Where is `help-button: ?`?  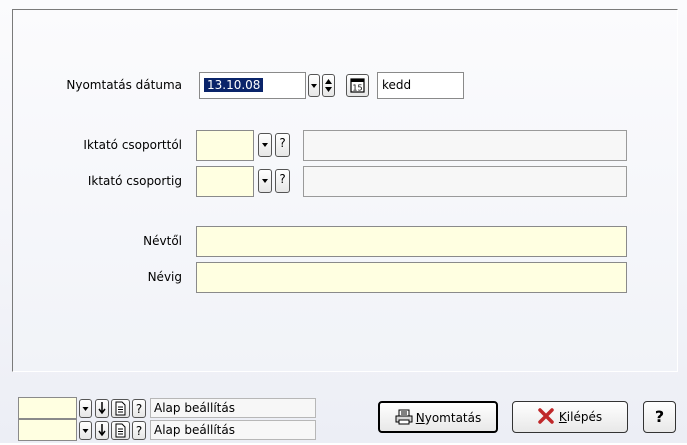
help-button: ? is located at coordinates (659, 417).